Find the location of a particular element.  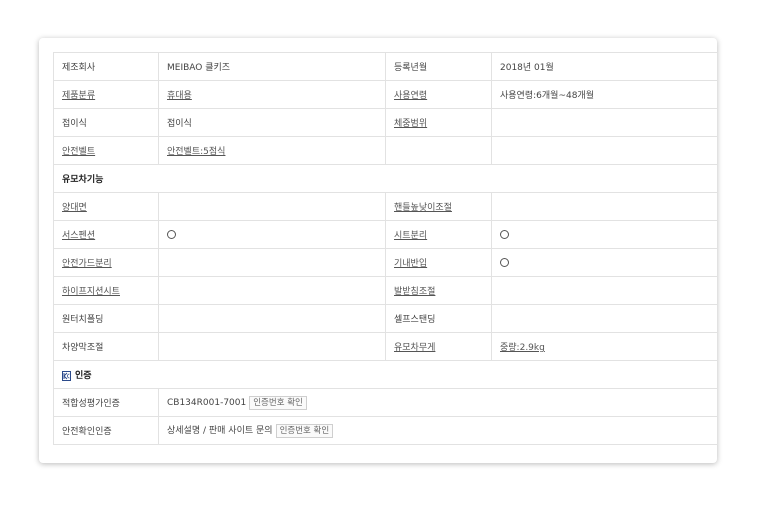

value-registration-date: 2018년 01월 is located at coordinates (604, 66).